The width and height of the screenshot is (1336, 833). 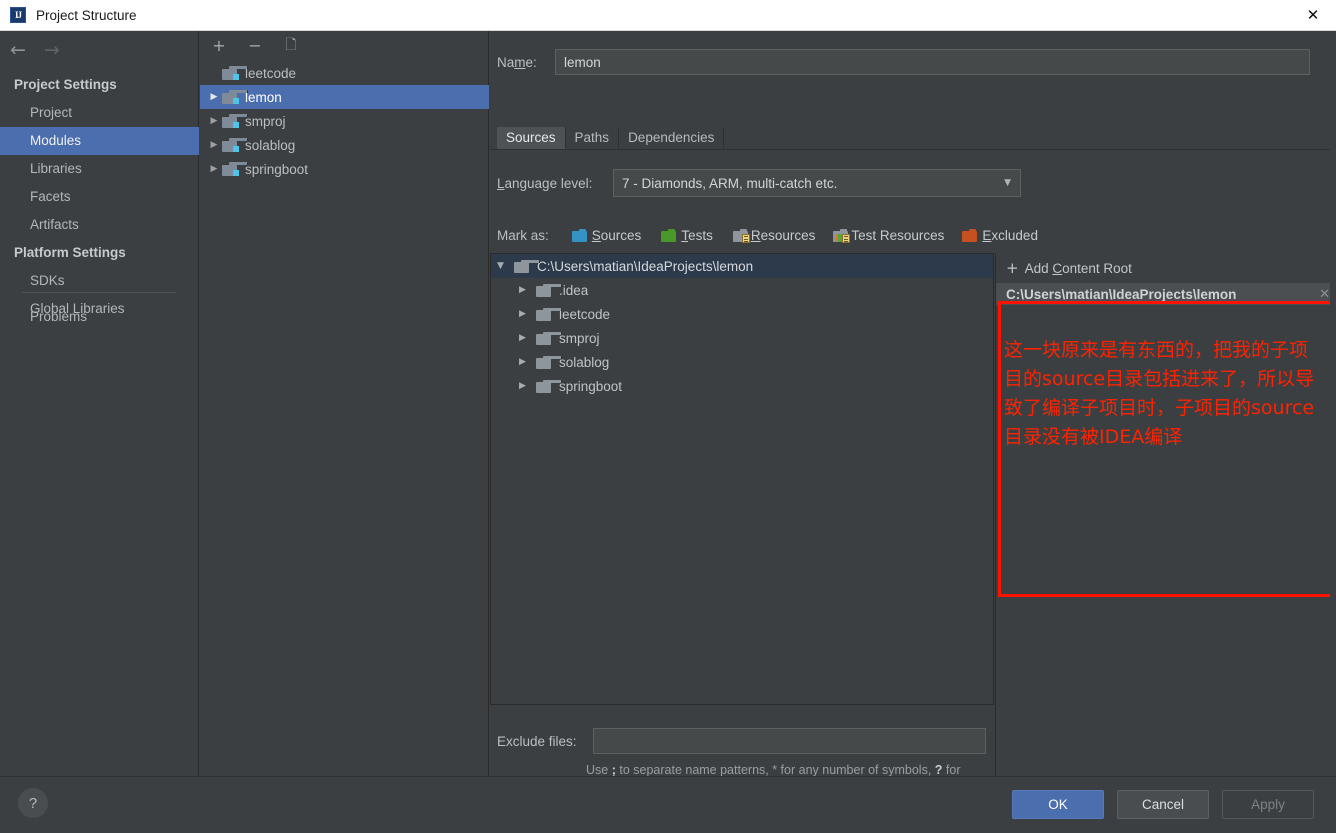 What do you see at coordinates (18, 50) in the screenshot?
I see `back-arrow-icon: ←` at bounding box center [18, 50].